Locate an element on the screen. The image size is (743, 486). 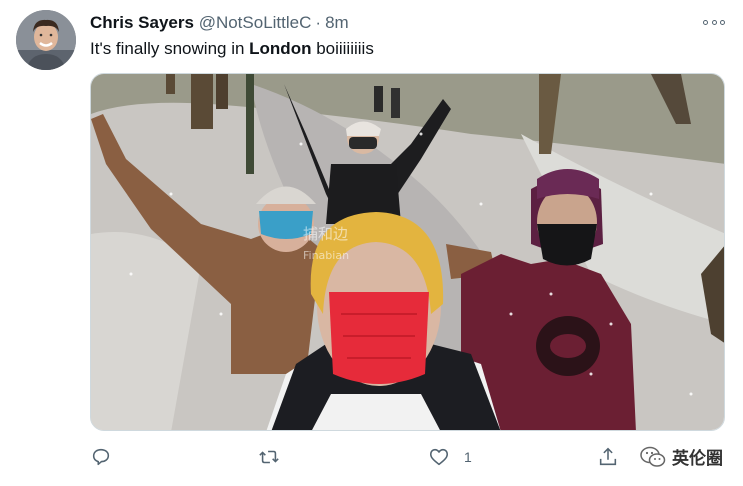
reply-button is located at coordinates (101, 457).